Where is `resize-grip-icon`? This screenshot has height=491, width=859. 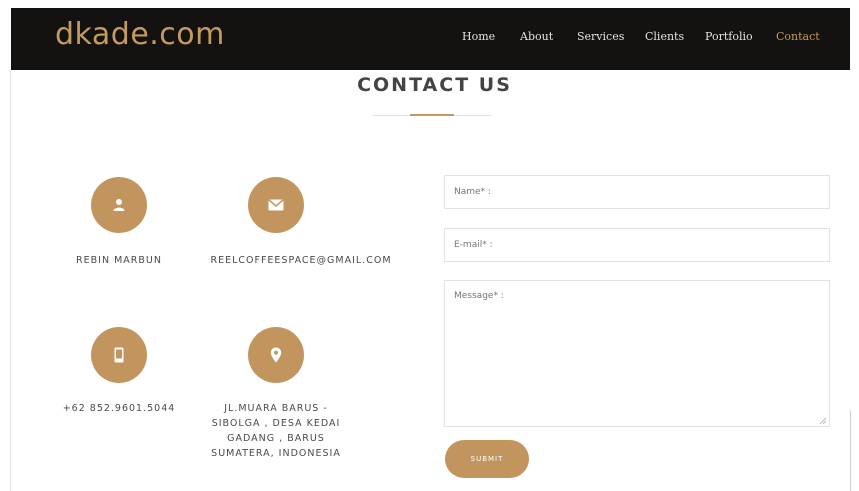
resize-grip-icon is located at coordinates (823, 421).